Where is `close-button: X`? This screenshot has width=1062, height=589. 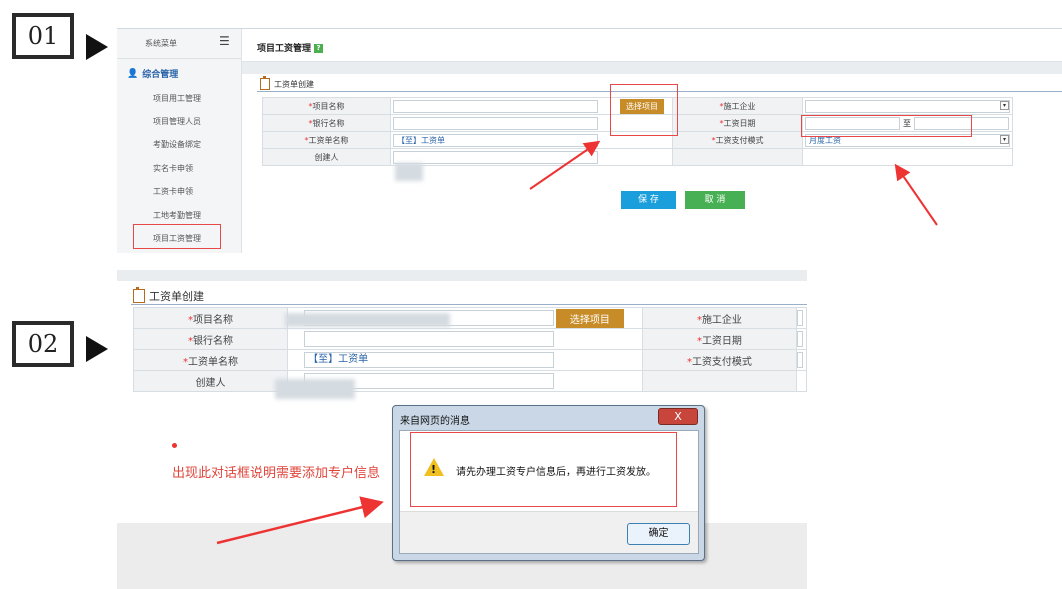
close-button: X is located at coordinates (678, 416).